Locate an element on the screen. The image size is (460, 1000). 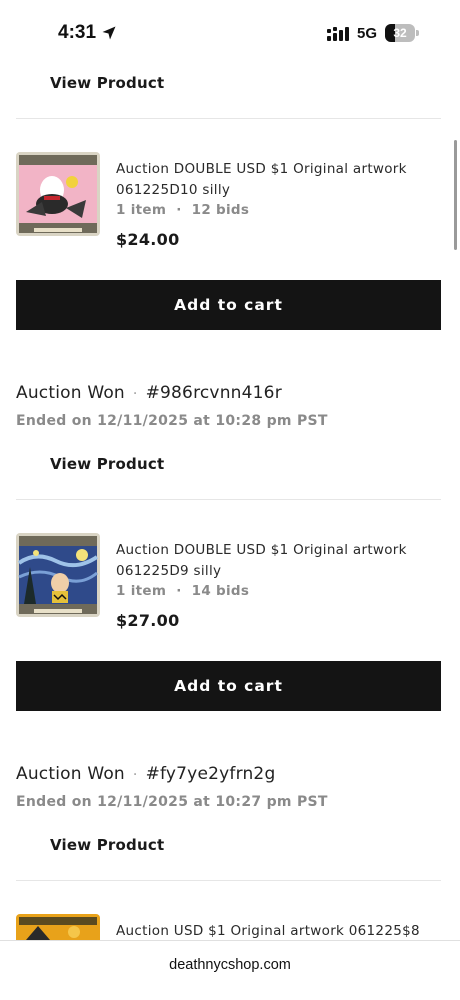
status-time: 4:31 is located at coordinates (87, 33).